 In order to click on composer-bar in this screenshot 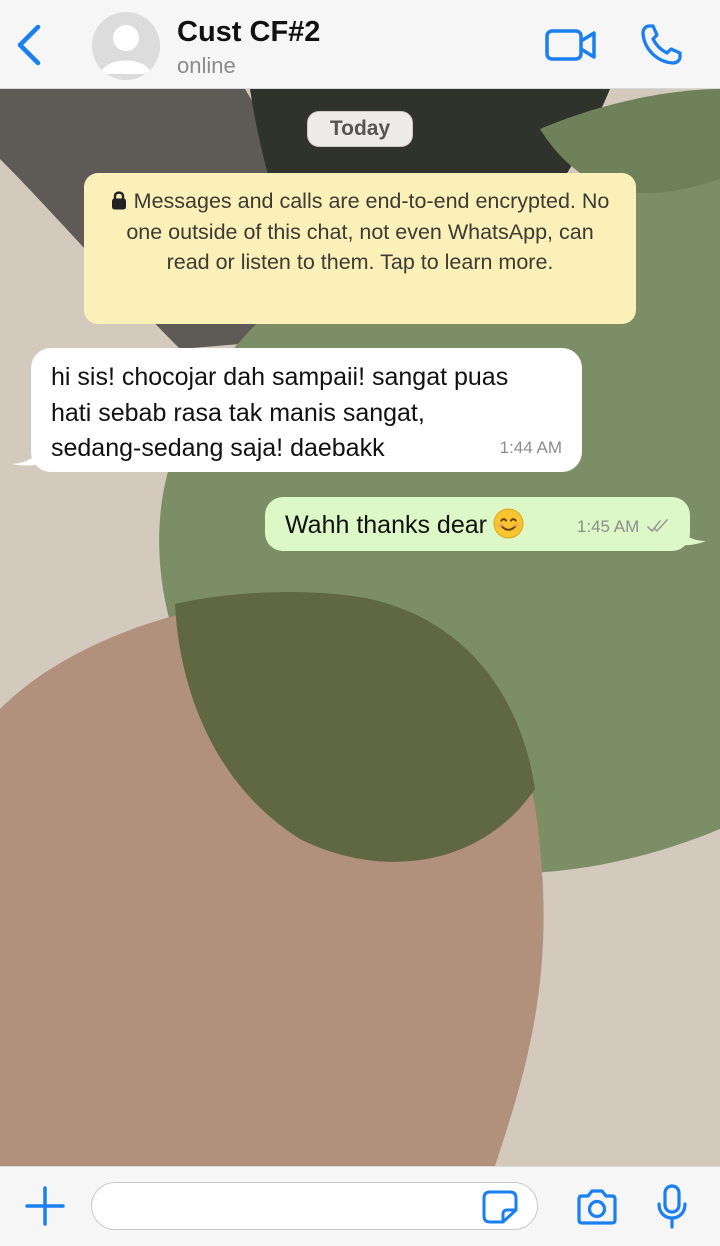, I will do `click(360, 1206)`.